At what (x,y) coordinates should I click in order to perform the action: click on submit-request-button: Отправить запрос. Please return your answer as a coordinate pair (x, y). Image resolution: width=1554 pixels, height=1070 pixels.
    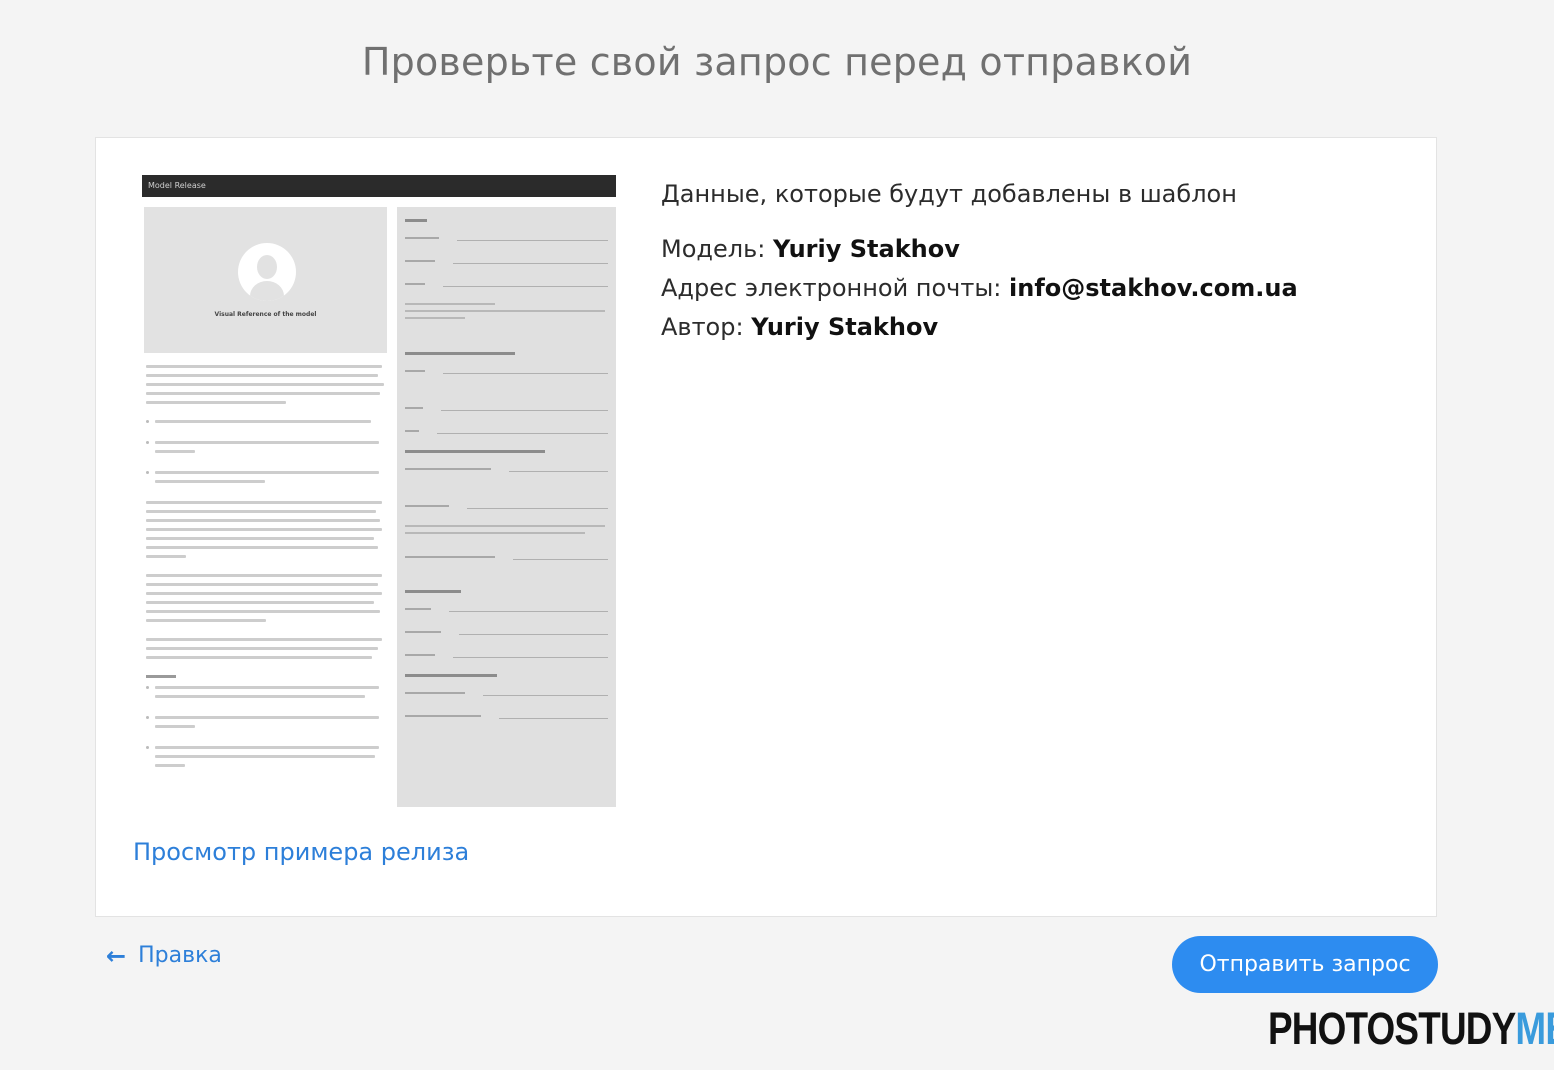
    Looking at the image, I should click on (1305, 964).